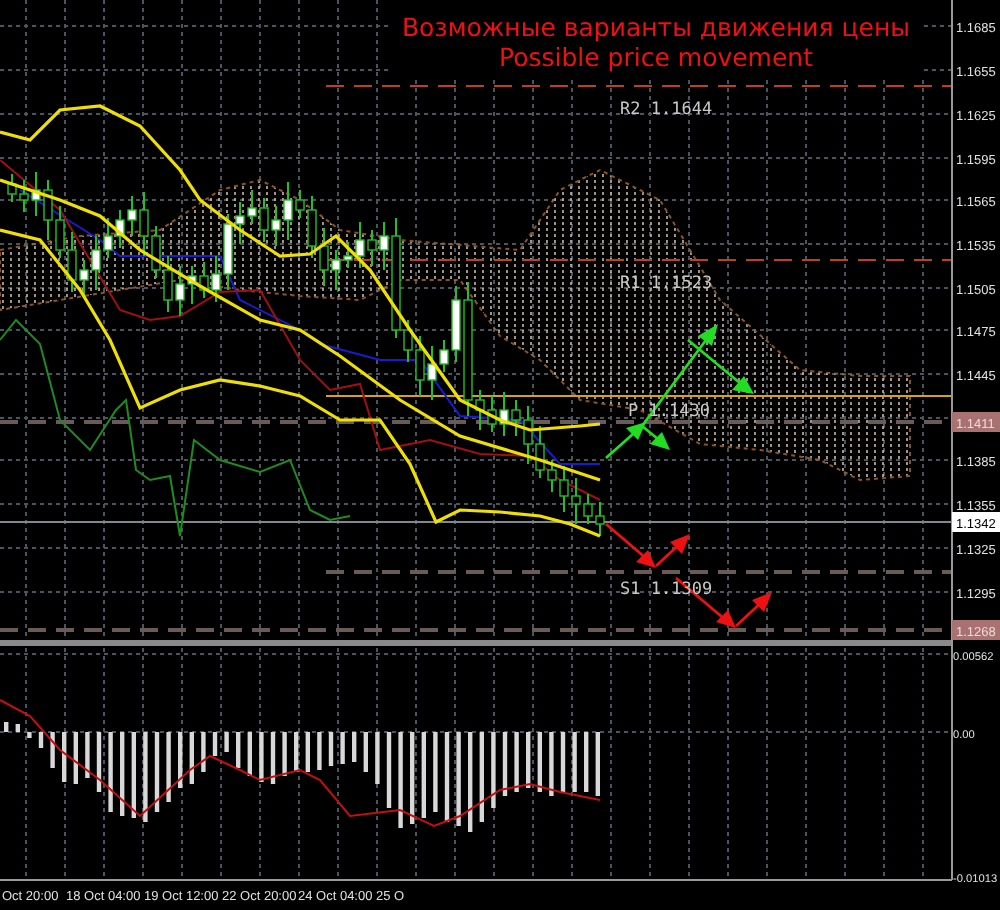 The image size is (1000, 910). Describe the element at coordinates (656, 27) in the screenshot. I see `chart-title: Возможные варианты движения цены` at that location.